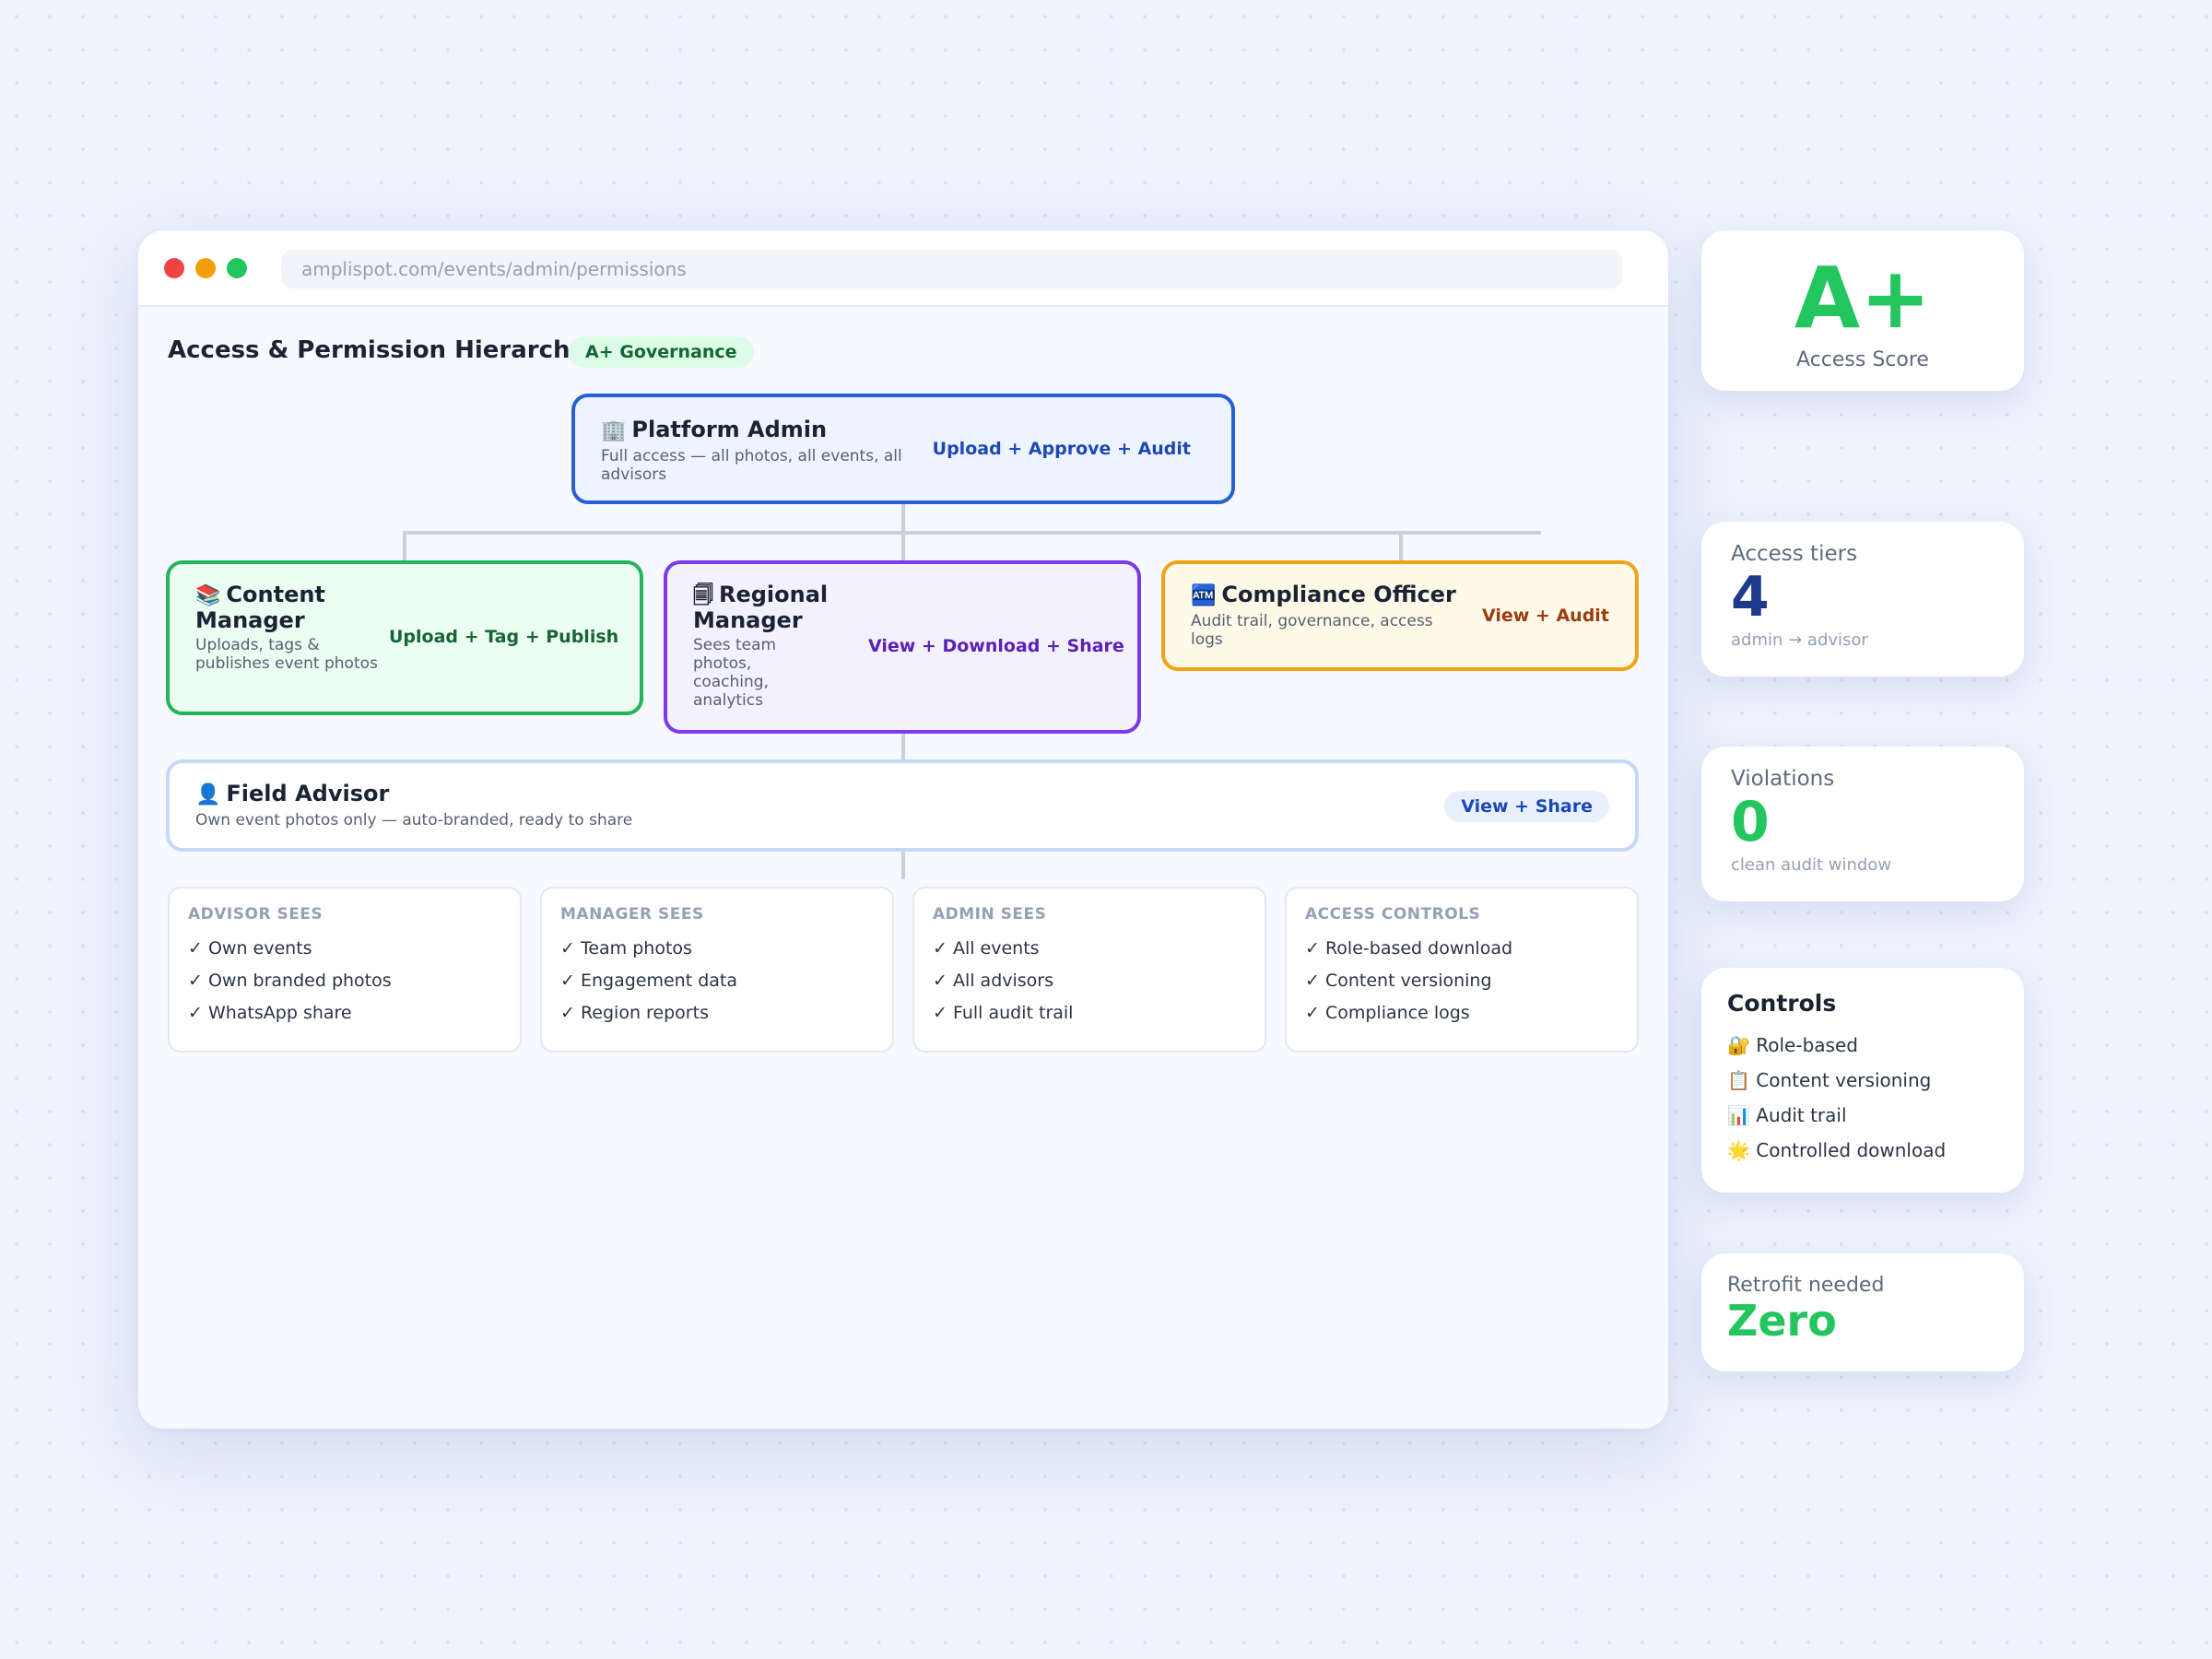 The height and width of the screenshot is (1659, 2212). What do you see at coordinates (986, 948) in the screenshot?
I see `list-item: ✓ All events` at bounding box center [986, 948].